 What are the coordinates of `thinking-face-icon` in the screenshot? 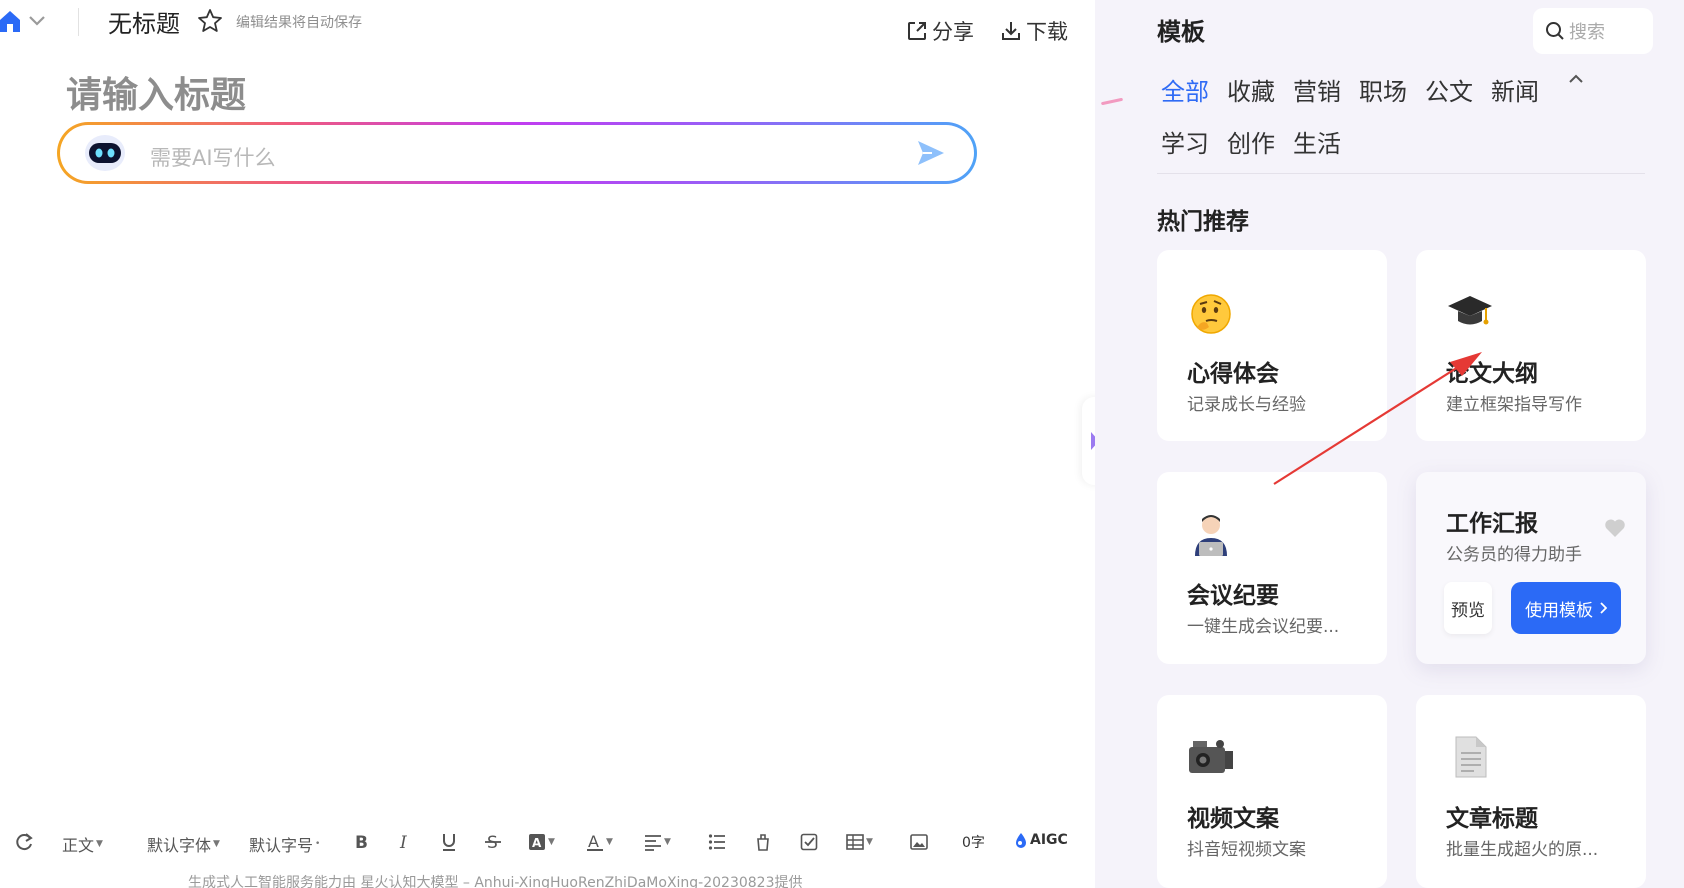 It's located at (1211, 314).